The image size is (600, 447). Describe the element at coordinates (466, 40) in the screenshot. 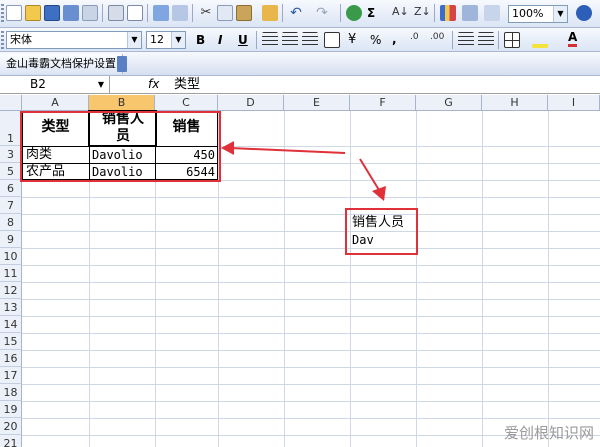

I see `decrease-indent-icon` at that location.